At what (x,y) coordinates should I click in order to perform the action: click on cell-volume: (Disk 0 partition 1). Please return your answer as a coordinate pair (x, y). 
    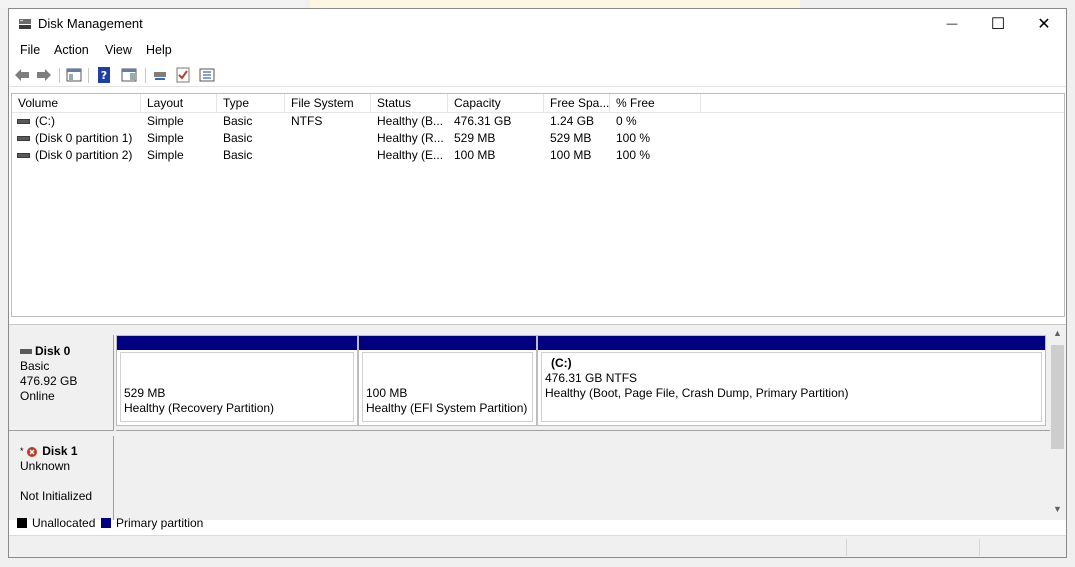
    Looking at the image, I should click on (84, 138).